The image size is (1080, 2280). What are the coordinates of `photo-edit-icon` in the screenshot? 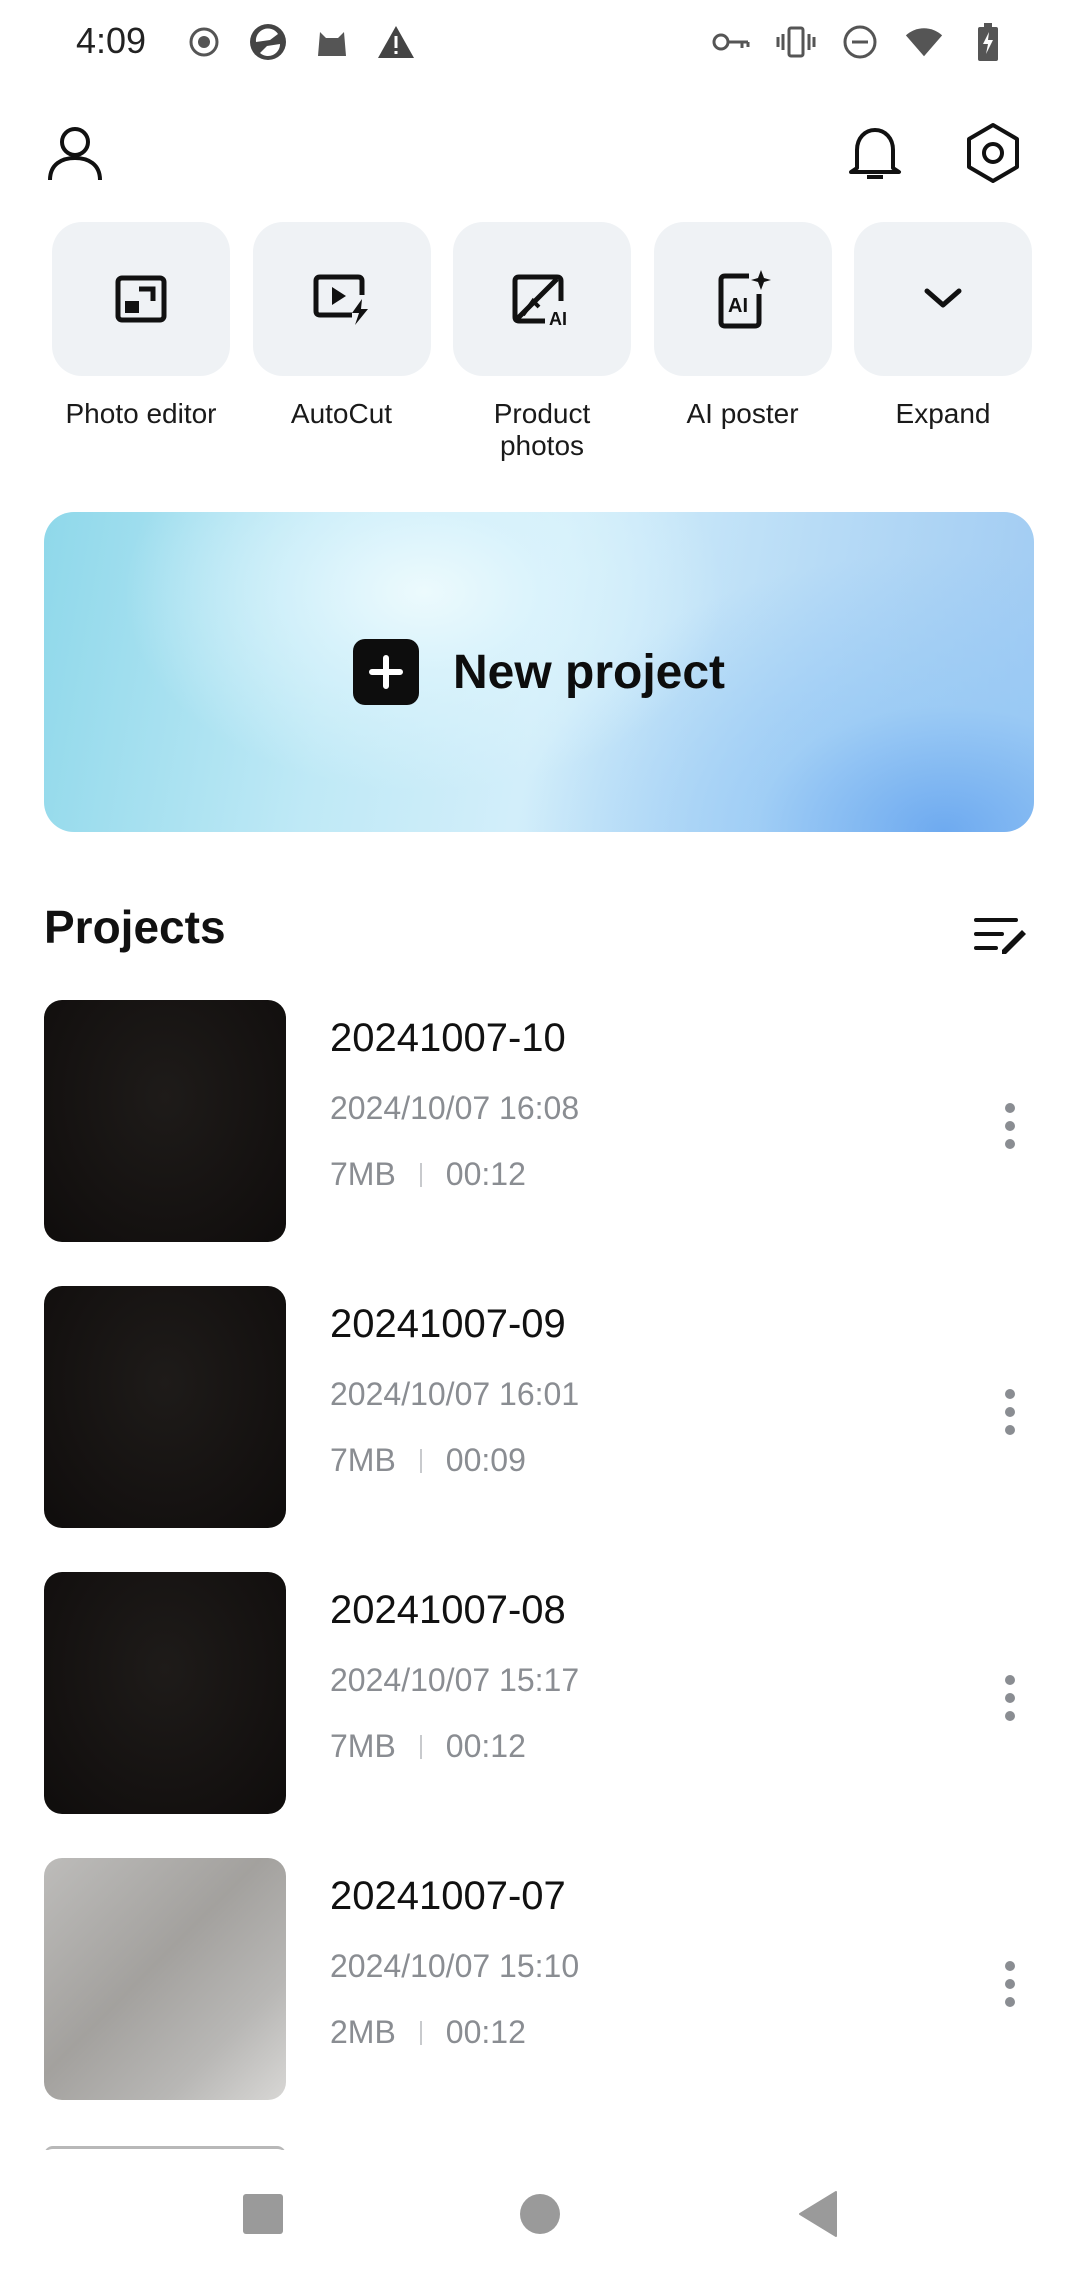 It's located at (141, 299).